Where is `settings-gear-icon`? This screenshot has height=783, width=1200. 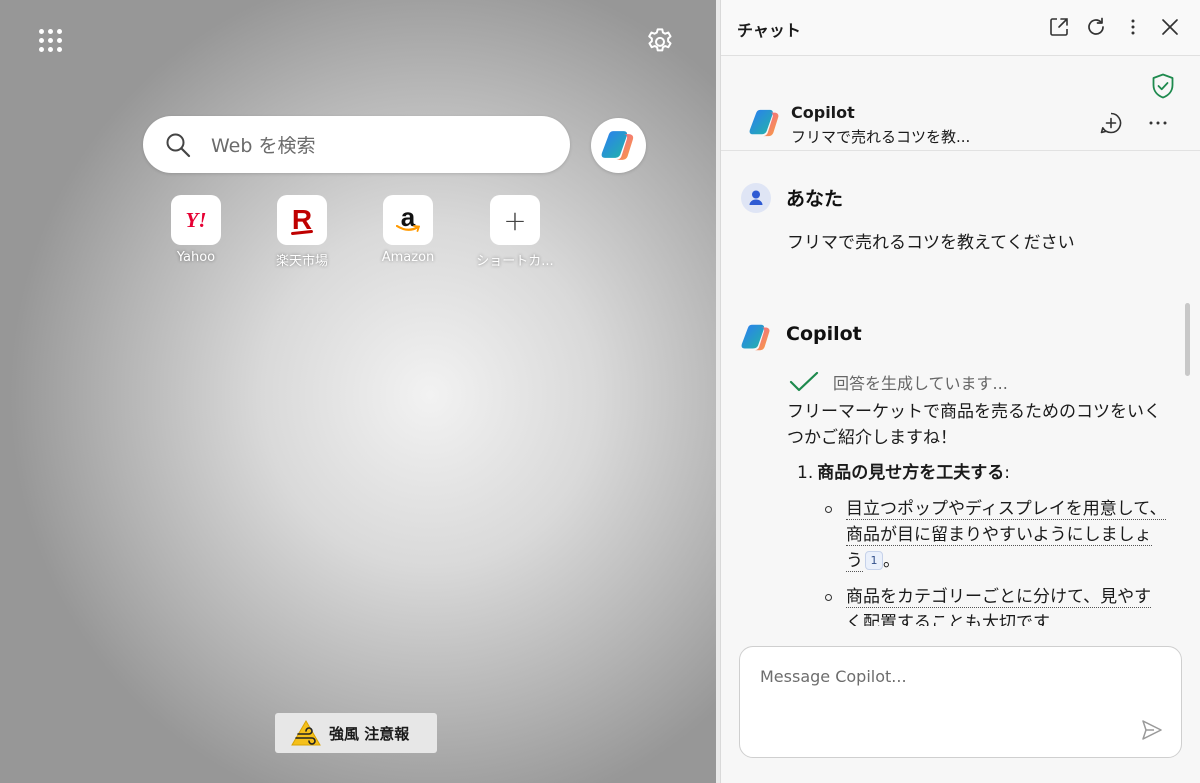
settings-gear-icon is located at coordinates (660, 42).